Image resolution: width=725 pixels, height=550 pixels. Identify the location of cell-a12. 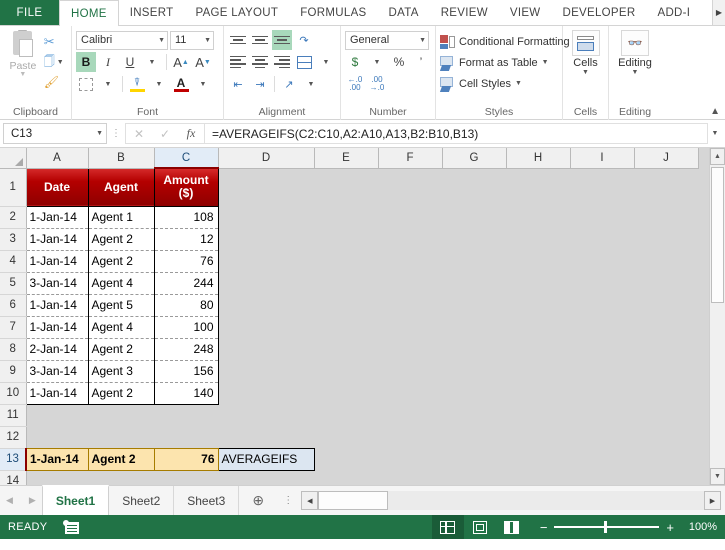
(57, 437).